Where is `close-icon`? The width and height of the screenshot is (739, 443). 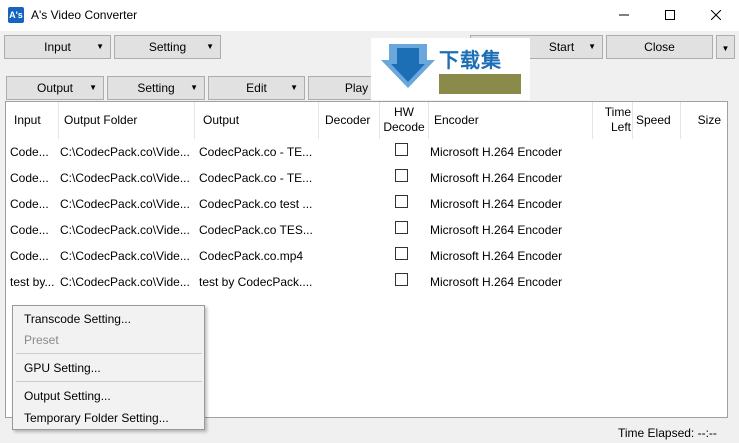
close-icon is located at coordinates (716, 15).